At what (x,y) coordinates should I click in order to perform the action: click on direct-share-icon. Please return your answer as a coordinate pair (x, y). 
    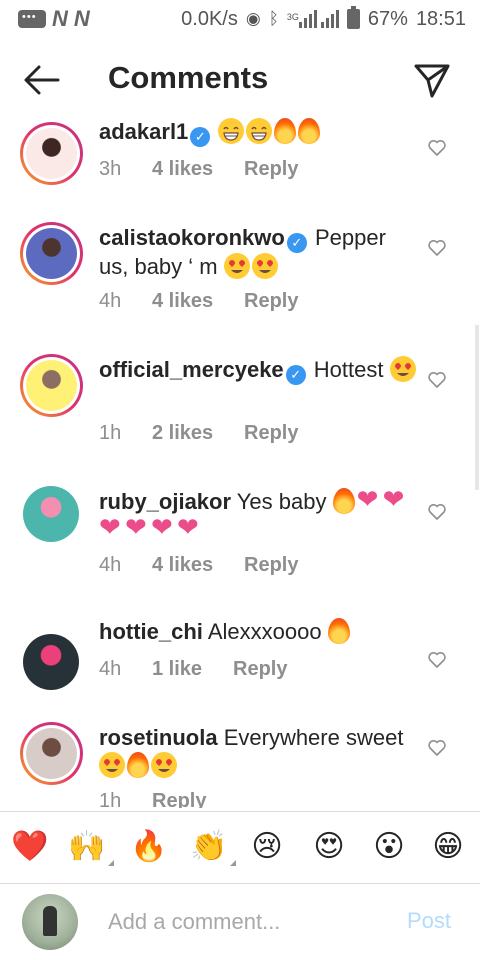
    Looking at the image, I should click on (432, 80).